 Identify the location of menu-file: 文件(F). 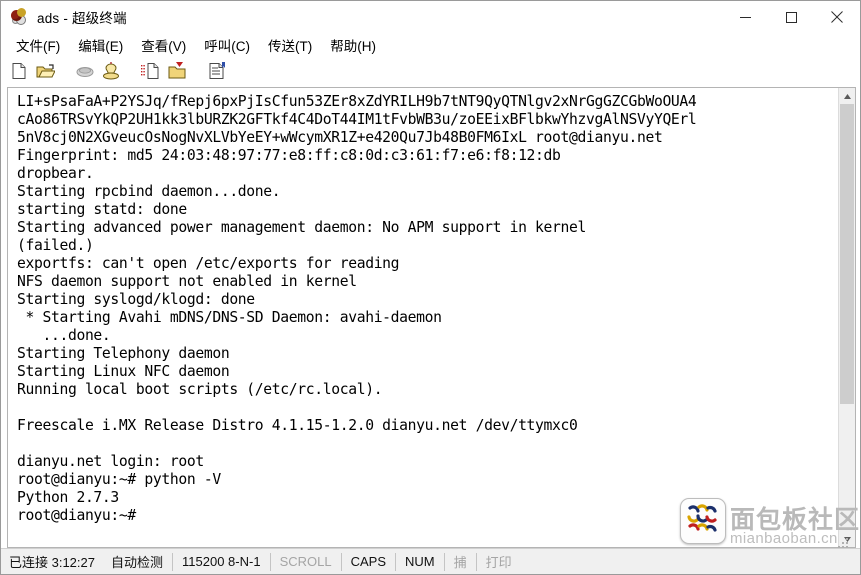
(38, 45).